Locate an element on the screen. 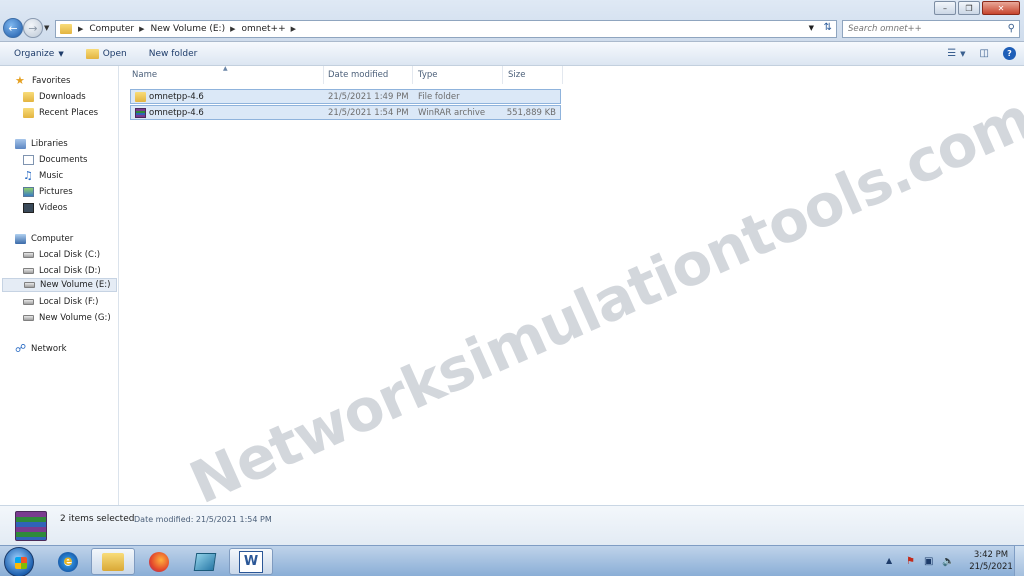 The image size is (1024, 576). sidebar-item-label: Local Disk (C:) is located at coordinates (70, 255).